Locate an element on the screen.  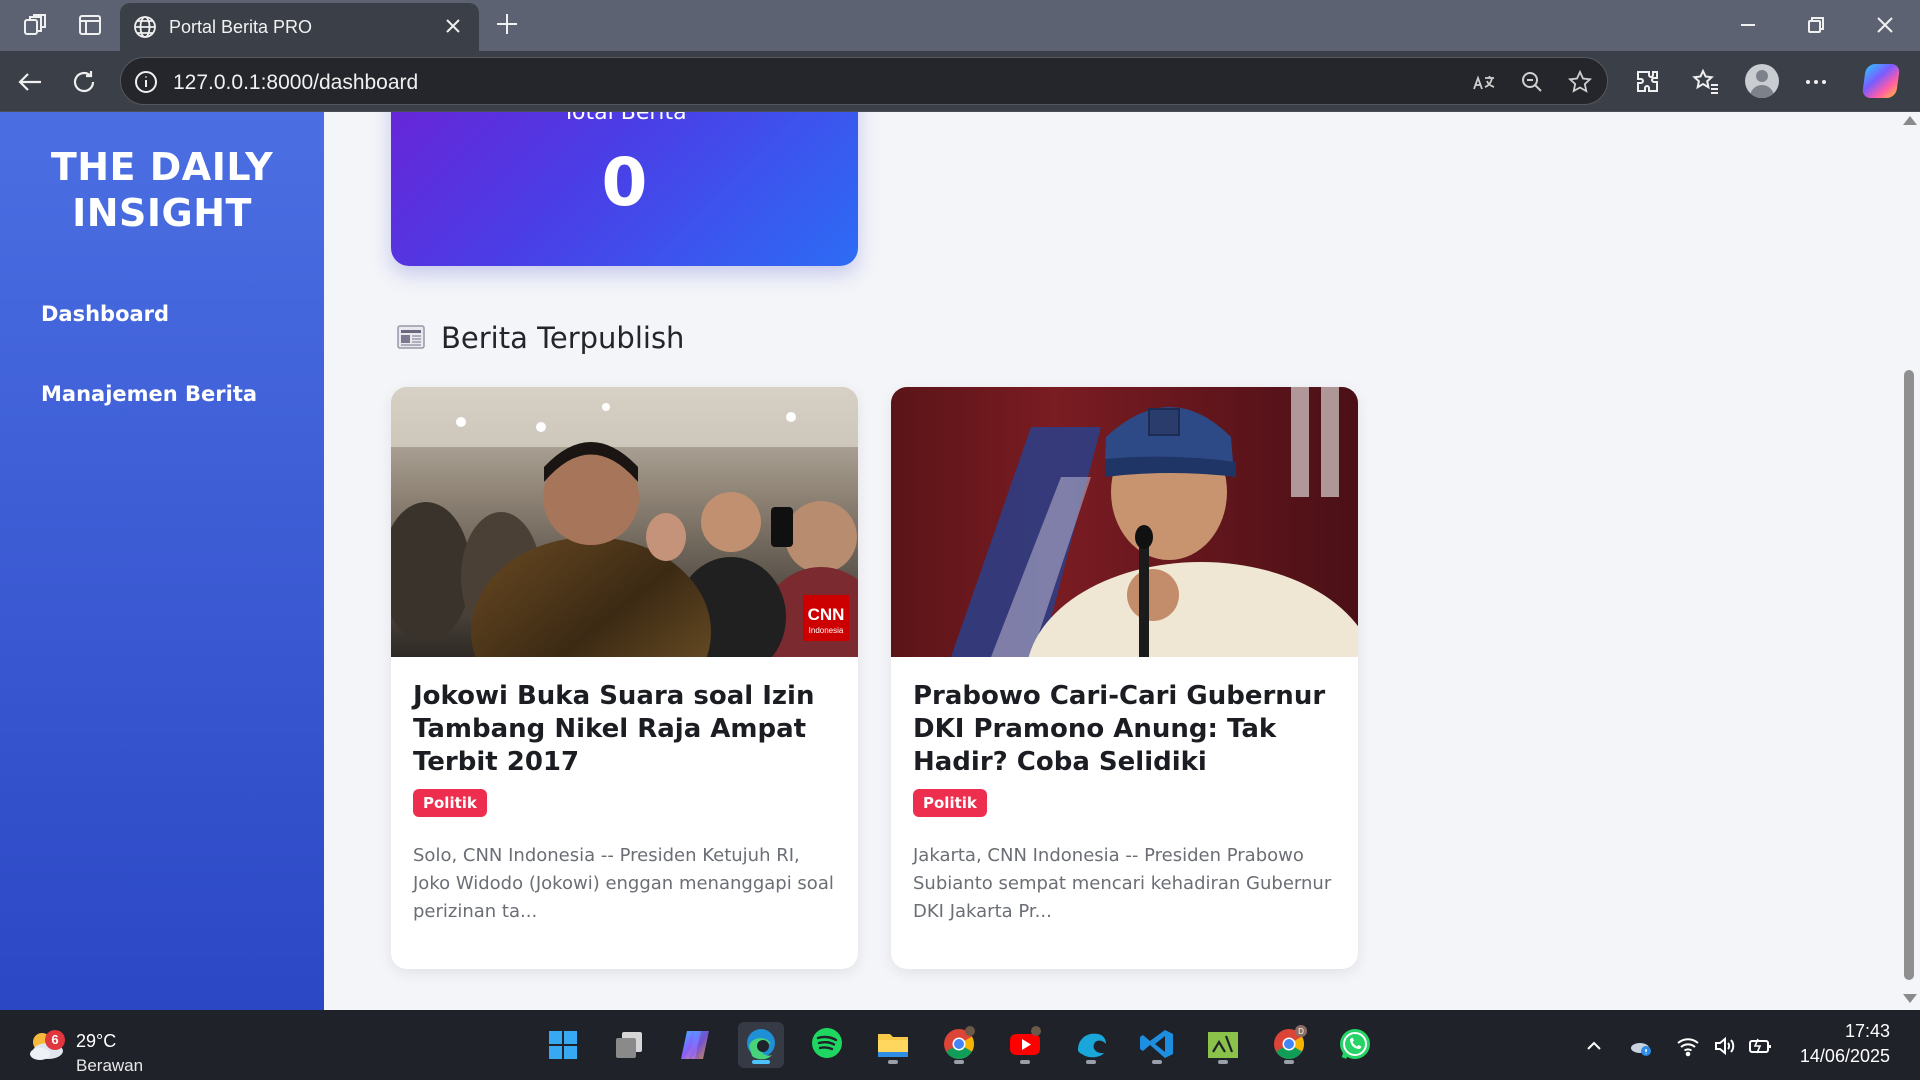
taskbar-clock-date: 14/06/2025 is located at coordinates (1845, 1056).